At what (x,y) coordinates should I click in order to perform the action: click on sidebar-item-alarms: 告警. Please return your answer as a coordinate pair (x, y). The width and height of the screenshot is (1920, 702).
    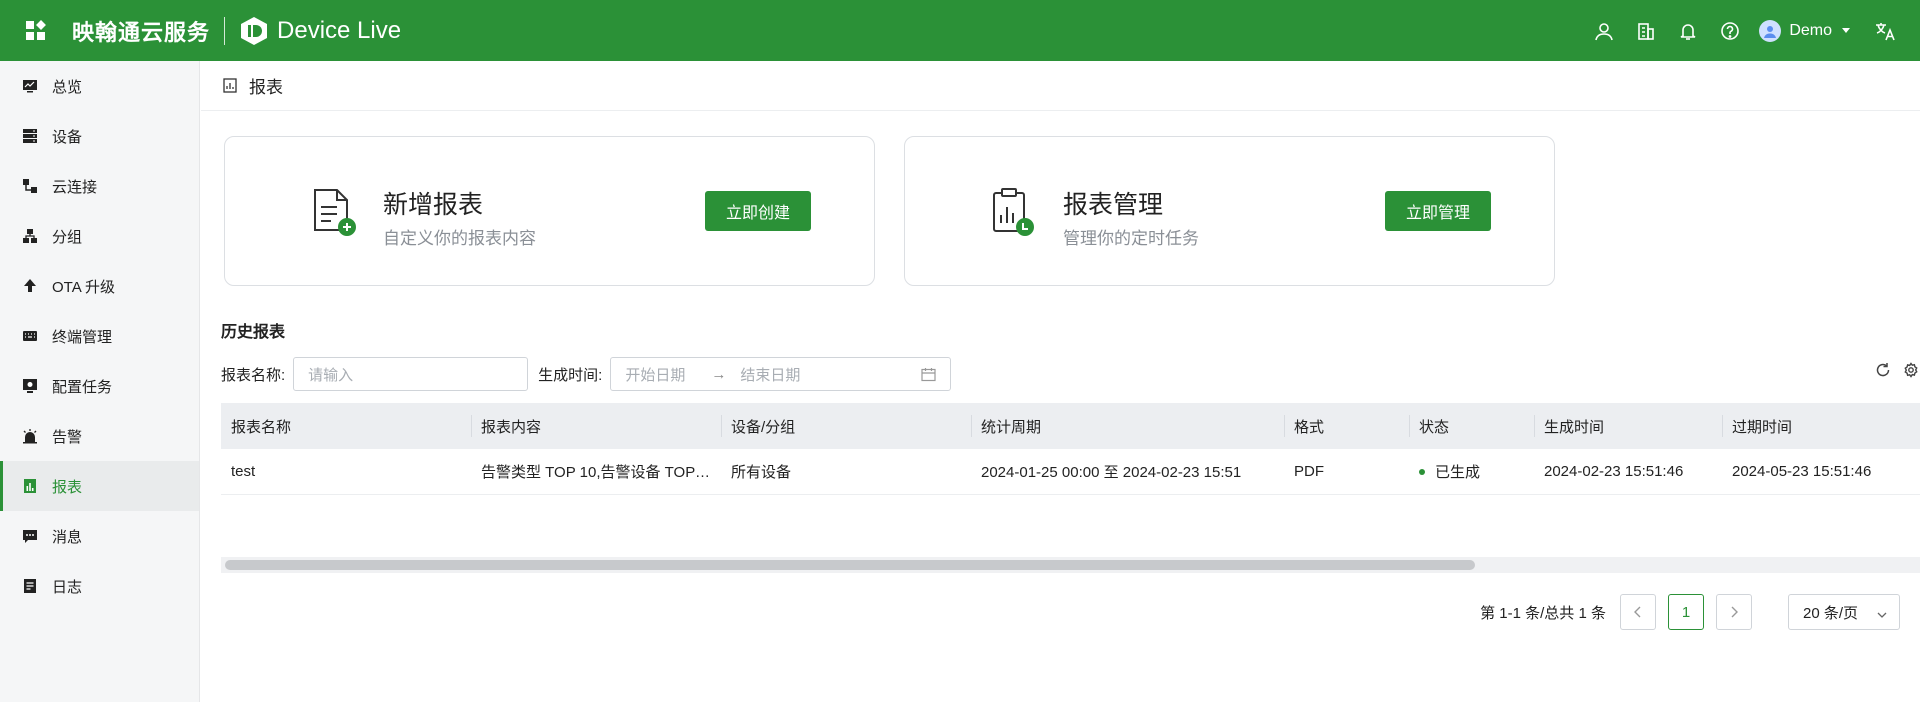
    Looking at the image, I should click on (99, 436).